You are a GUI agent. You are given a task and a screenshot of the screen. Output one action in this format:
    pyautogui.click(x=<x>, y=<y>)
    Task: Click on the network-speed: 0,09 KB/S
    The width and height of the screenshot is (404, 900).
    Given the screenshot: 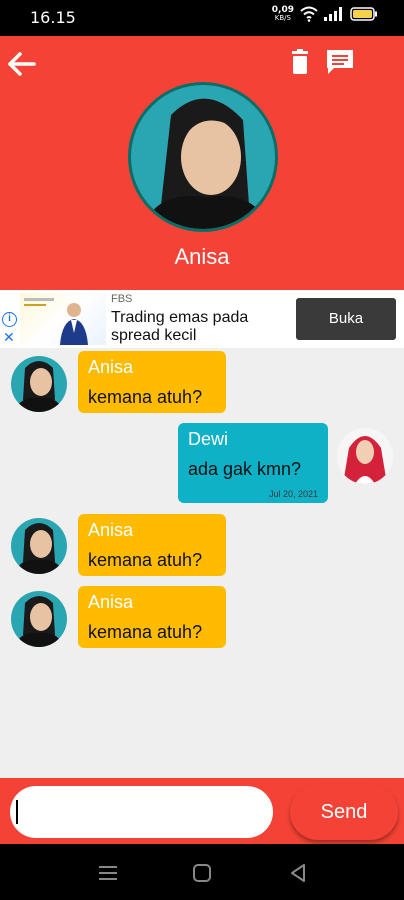 What is the action you would take?
    pyautogui.click(x=282, y=14)
    